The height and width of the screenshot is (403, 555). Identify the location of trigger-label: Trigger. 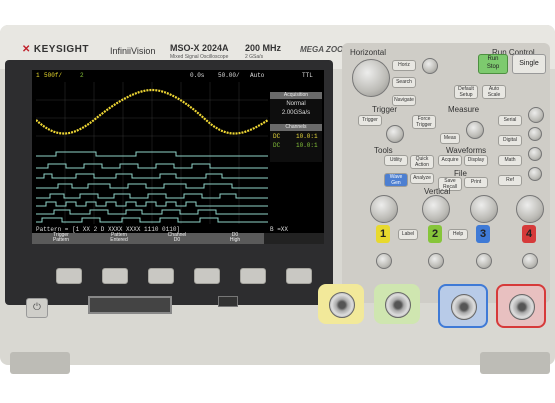
(385, 109).